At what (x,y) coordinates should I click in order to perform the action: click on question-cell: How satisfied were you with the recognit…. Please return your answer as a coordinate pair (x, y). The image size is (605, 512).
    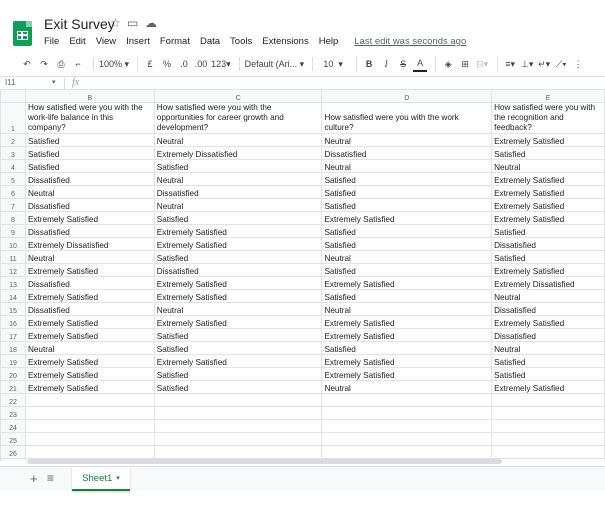
    Looking at the image, I should click on (548, 118).